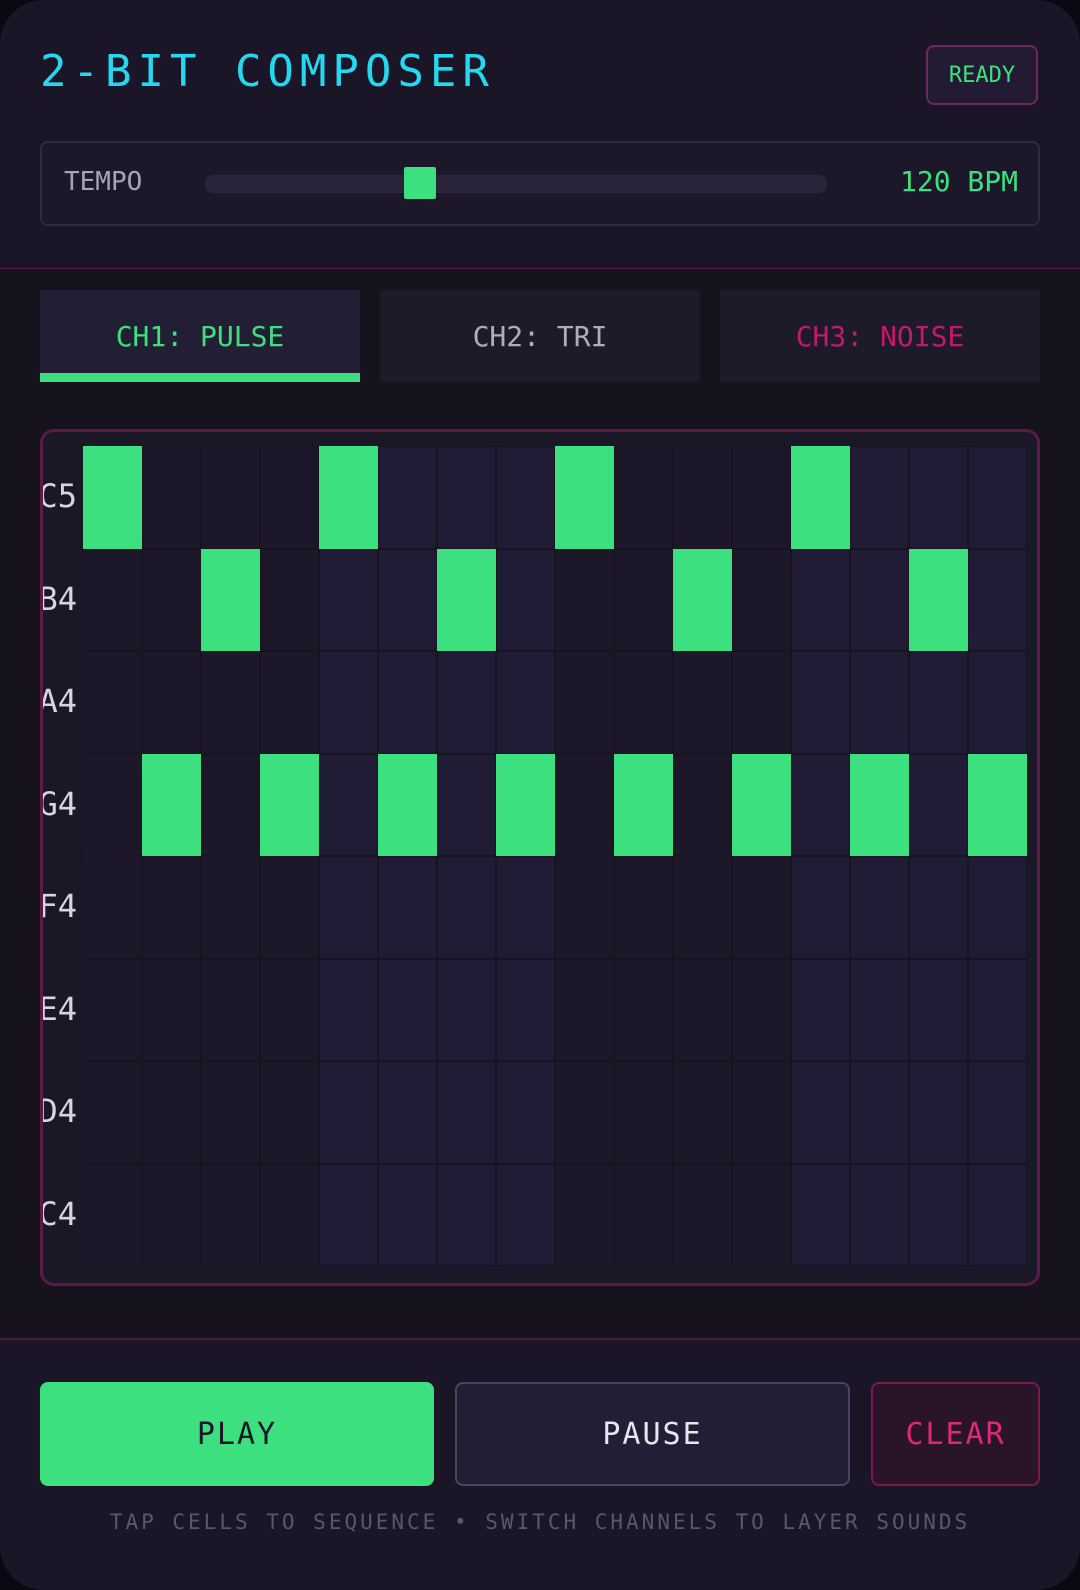 The height and width of the screenshot is (1590, 1080). What do you see at coordinates (516, 183) in the screenshot?
I see `tempo-slider` at bounding box center [516, 183].